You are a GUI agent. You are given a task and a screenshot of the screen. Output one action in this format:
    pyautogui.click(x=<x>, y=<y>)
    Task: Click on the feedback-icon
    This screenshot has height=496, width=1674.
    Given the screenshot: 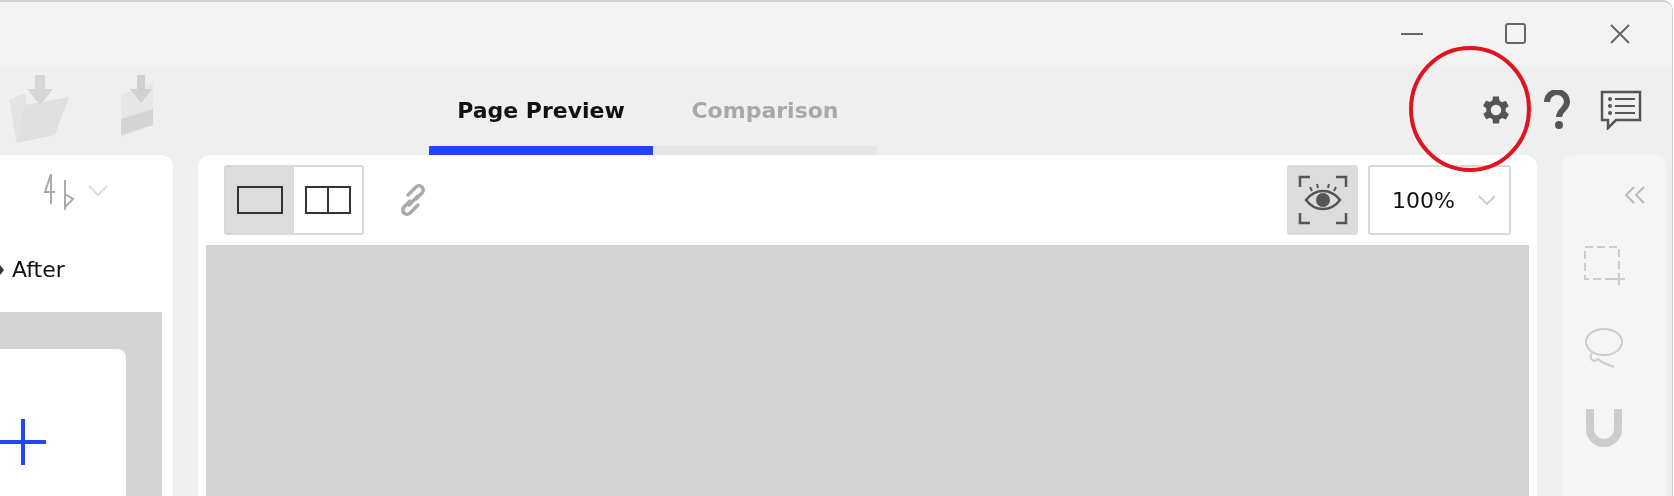 What is the action you would take?
    pyautogui.click(x=1621, y=110)
    